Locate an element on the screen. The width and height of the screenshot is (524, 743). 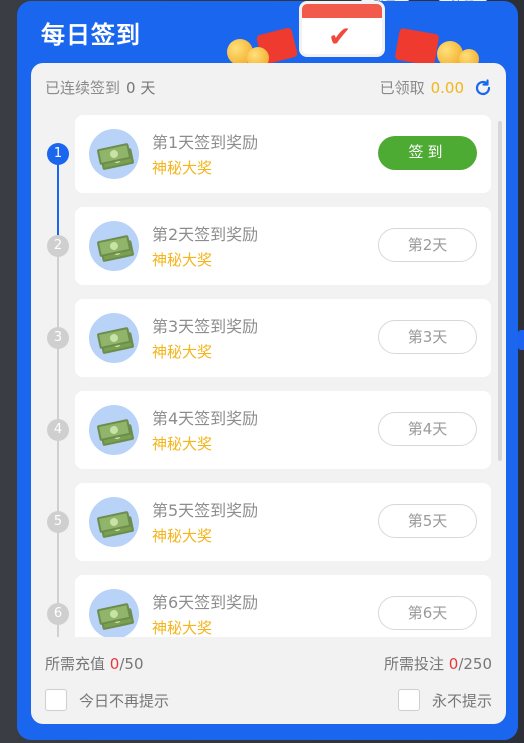
step-marker: 1 is located at coordinates (58, 154).